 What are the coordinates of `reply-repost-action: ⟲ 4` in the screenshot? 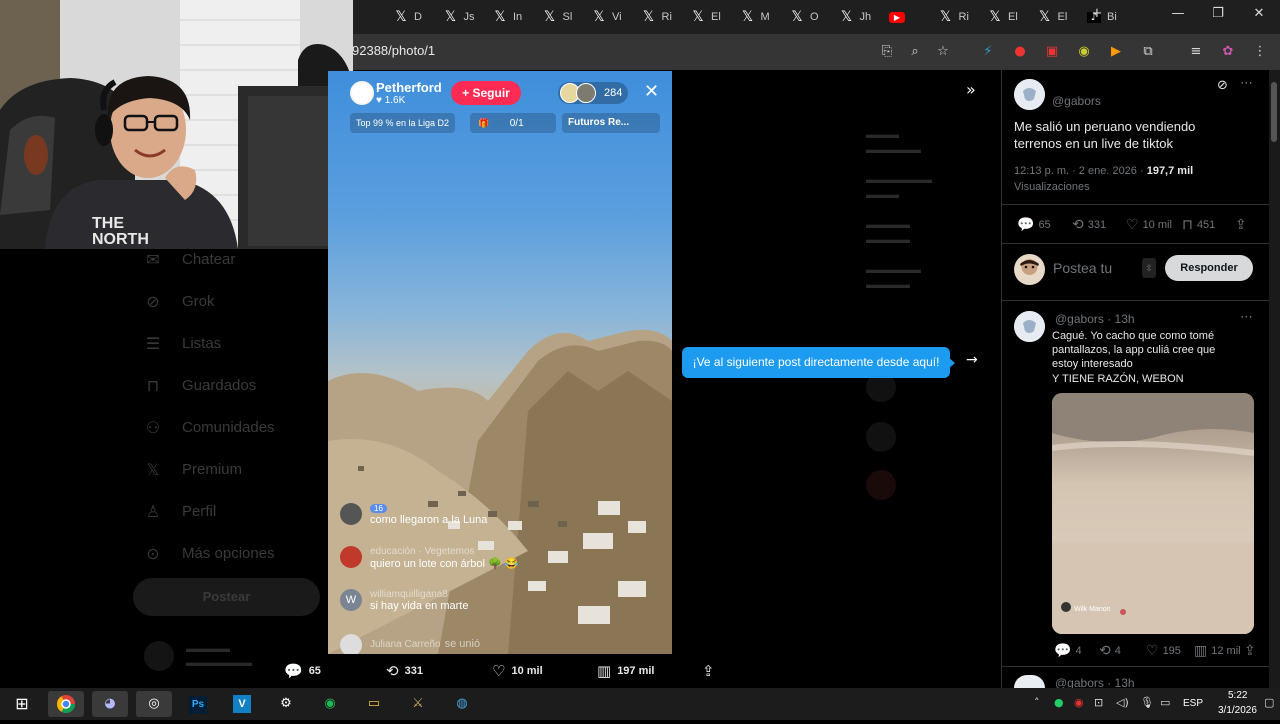 It's located at (1110, 651).